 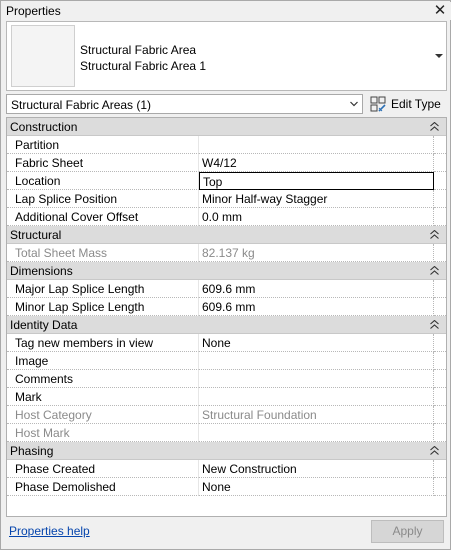 I want to click on edit-type-button: Edit Type, so click(x=407, y=104).